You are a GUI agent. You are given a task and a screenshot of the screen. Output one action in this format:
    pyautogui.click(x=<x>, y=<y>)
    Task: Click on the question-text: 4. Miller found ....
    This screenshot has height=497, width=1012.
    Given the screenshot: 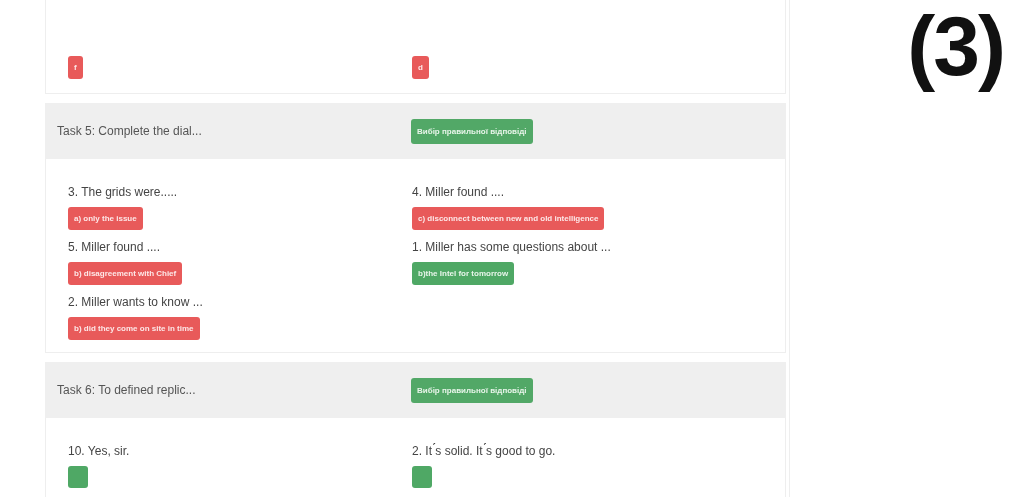 What is the action you would take?
    pyautogui.click(x=458, y=192)
    